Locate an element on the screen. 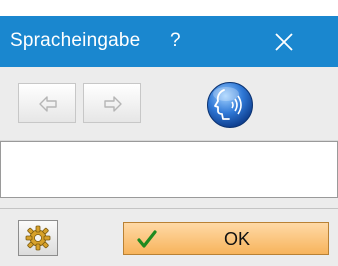  divider is located at coordinates (169, 208).